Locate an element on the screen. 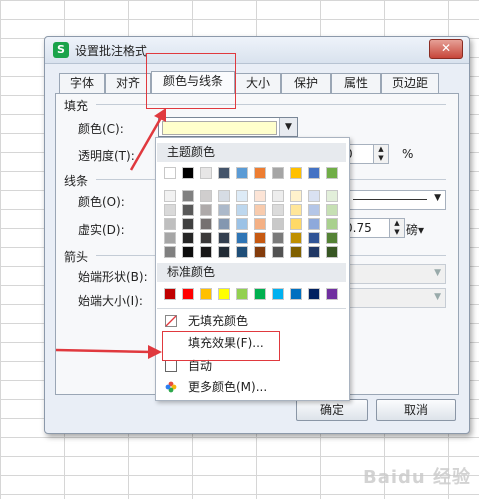 The image size is (479, 499). arrow-to-fill-effects is located at coordinates (104, 351).